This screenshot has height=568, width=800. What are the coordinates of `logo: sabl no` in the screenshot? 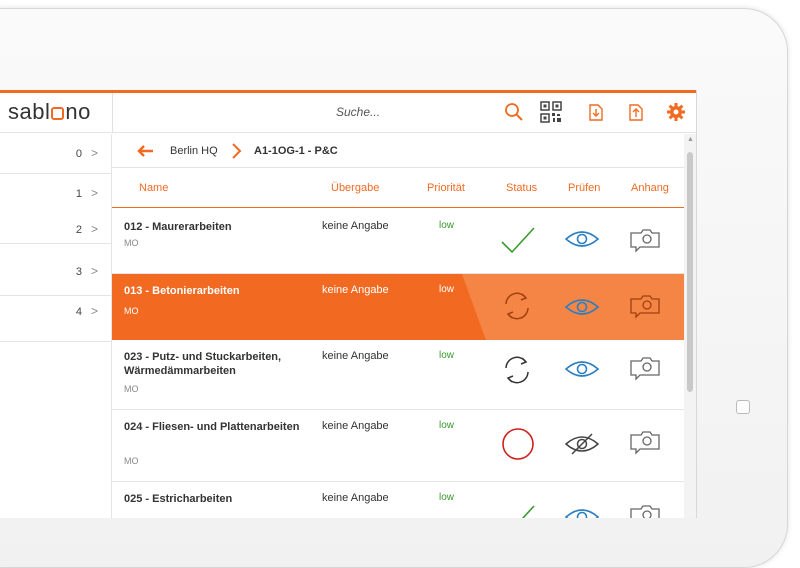 It's located at (49, 112).